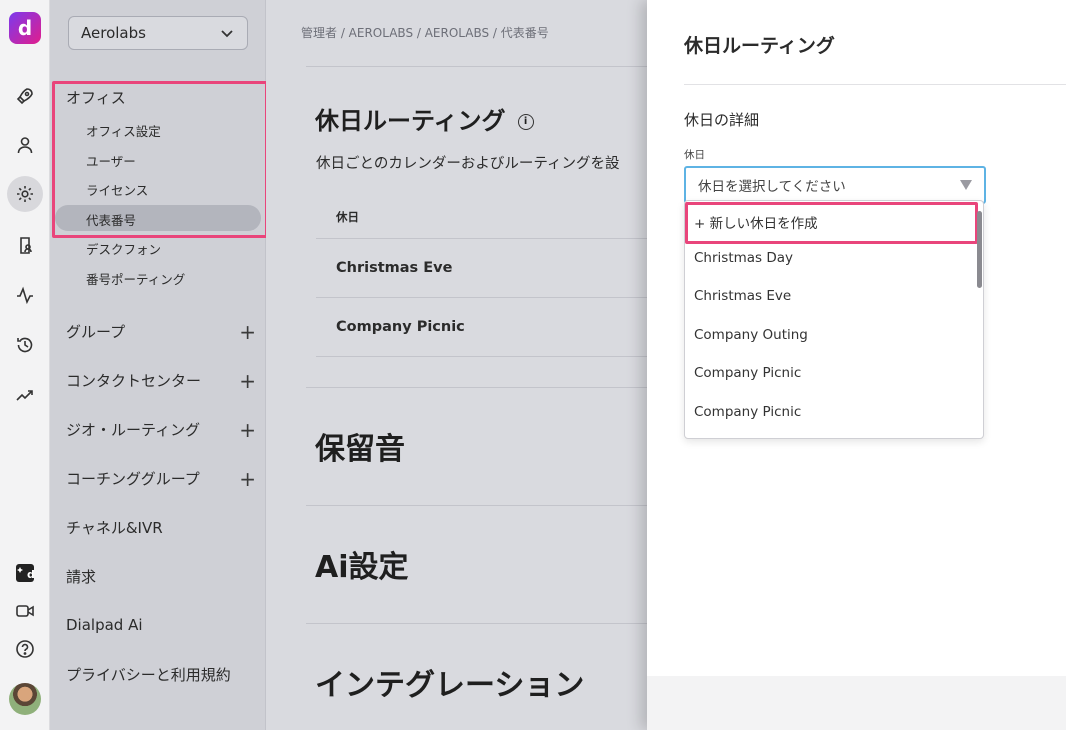 The image size is (1066, 730). Describe the element at coordinates (347, 217) in the screenshot. I see `table-header-holiday: 休日` at that location.